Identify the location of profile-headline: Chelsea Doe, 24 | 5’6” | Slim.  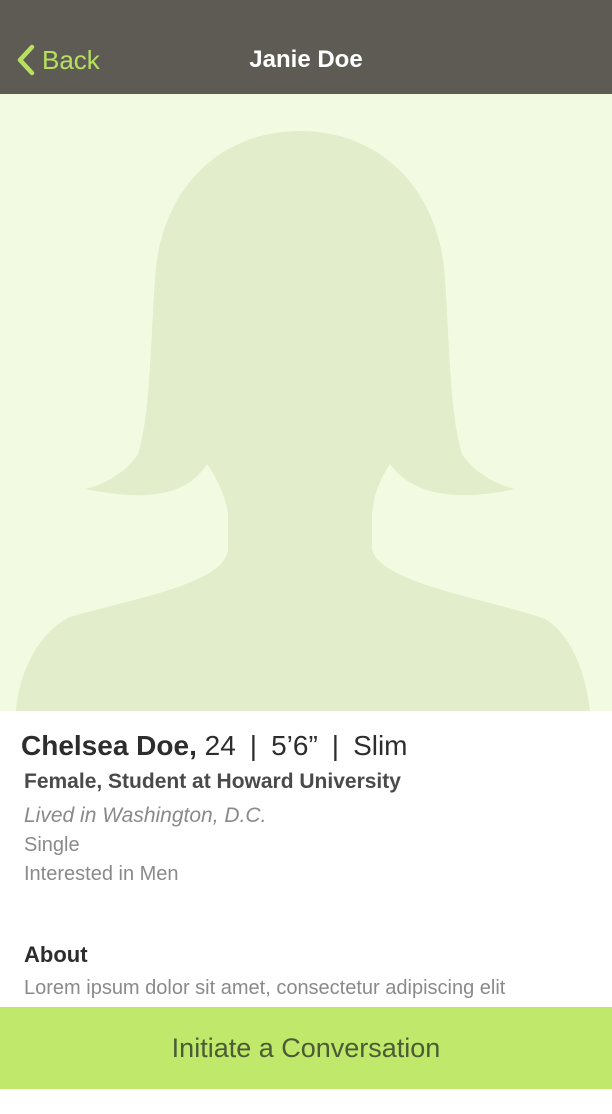
(214, 746).